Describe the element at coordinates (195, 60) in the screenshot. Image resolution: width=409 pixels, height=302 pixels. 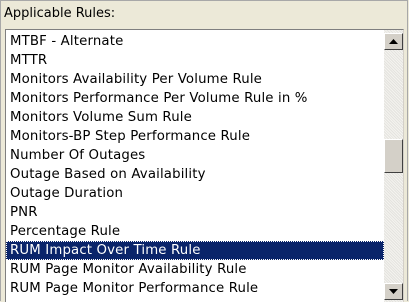
I see `rule-list-item: MTTR` at that location.